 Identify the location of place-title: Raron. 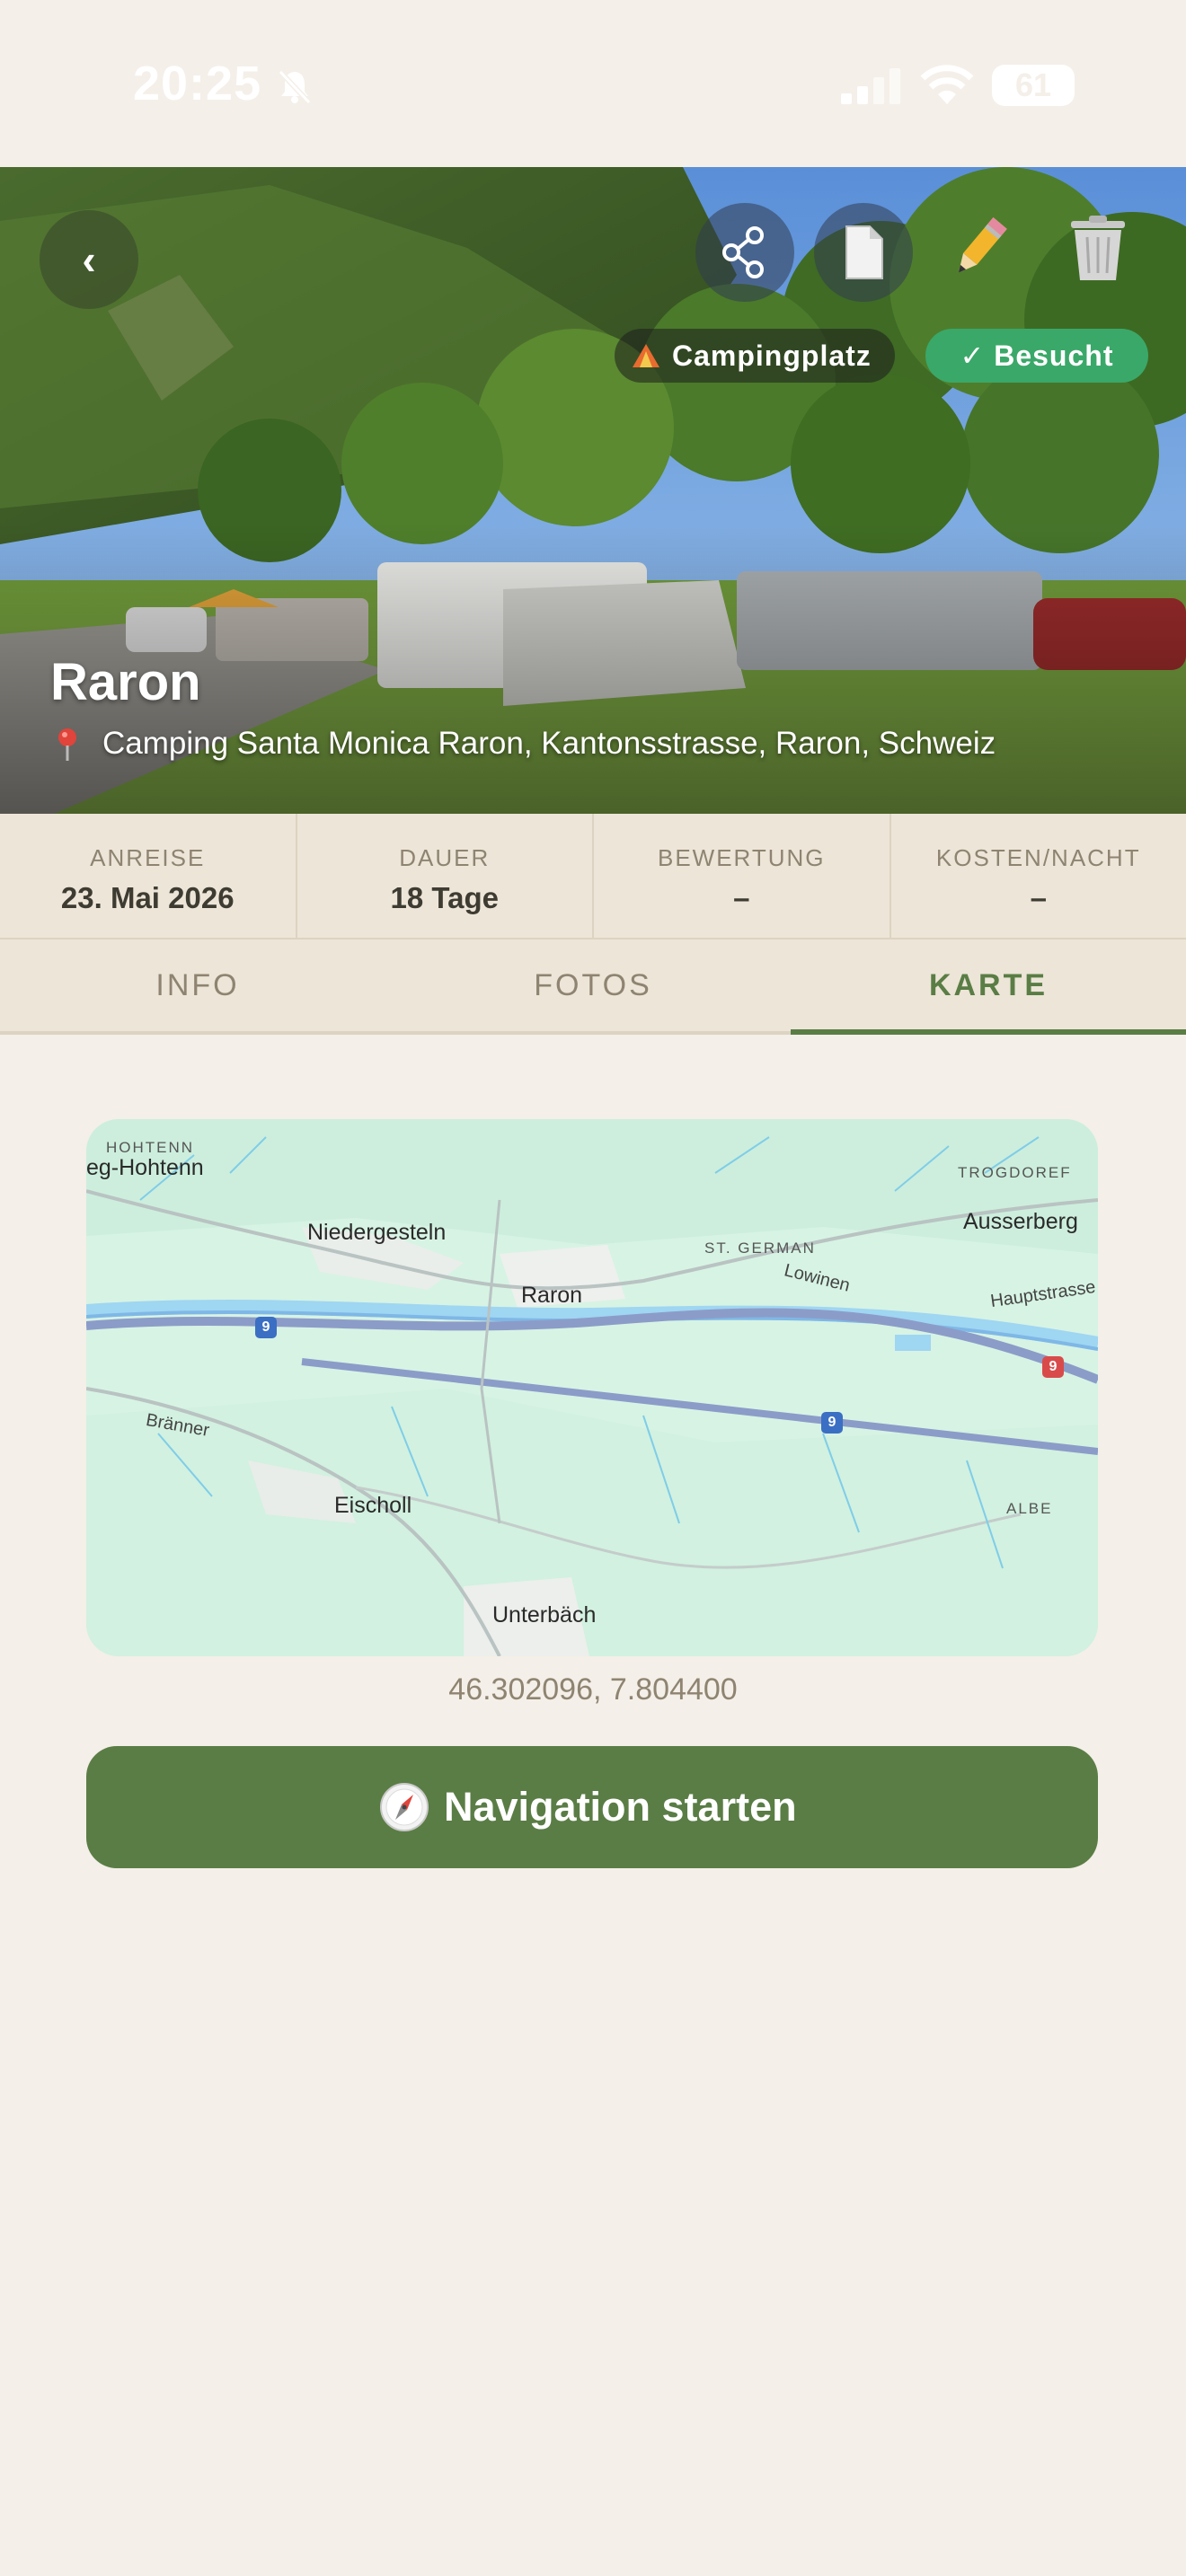
(125, 682).